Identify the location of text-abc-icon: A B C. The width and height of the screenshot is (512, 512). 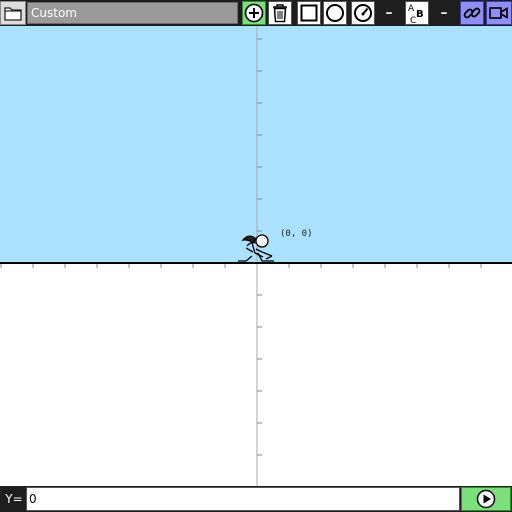
(416, 14).